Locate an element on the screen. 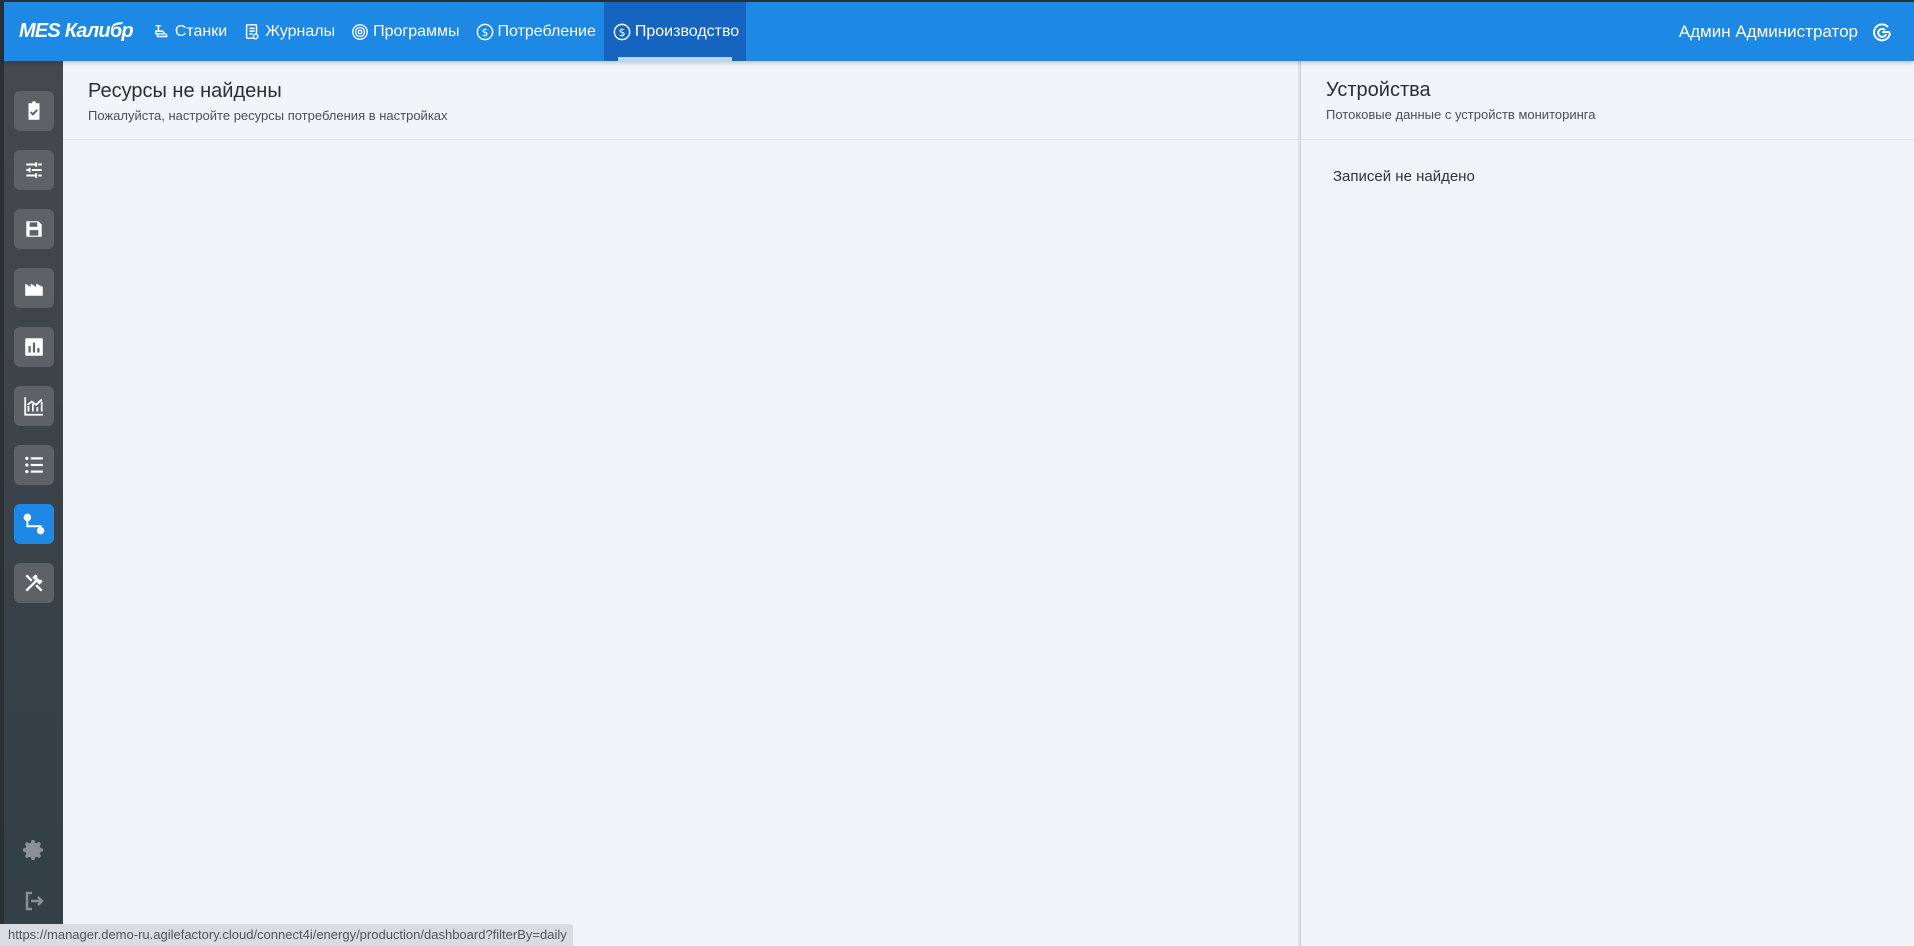 The image size is (1914, 946). sidebar-item-line-chart is located at coordinates (34, 406).